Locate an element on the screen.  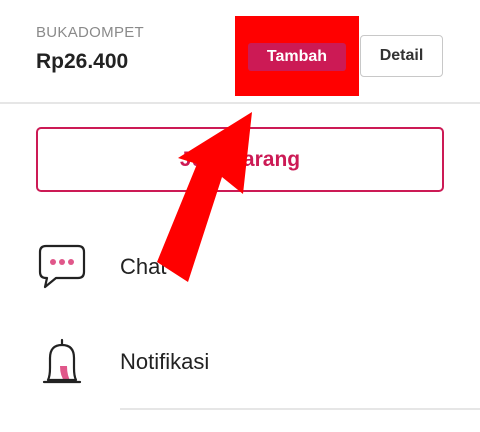
detail-button: Detail is located at coordinates (401, 56).